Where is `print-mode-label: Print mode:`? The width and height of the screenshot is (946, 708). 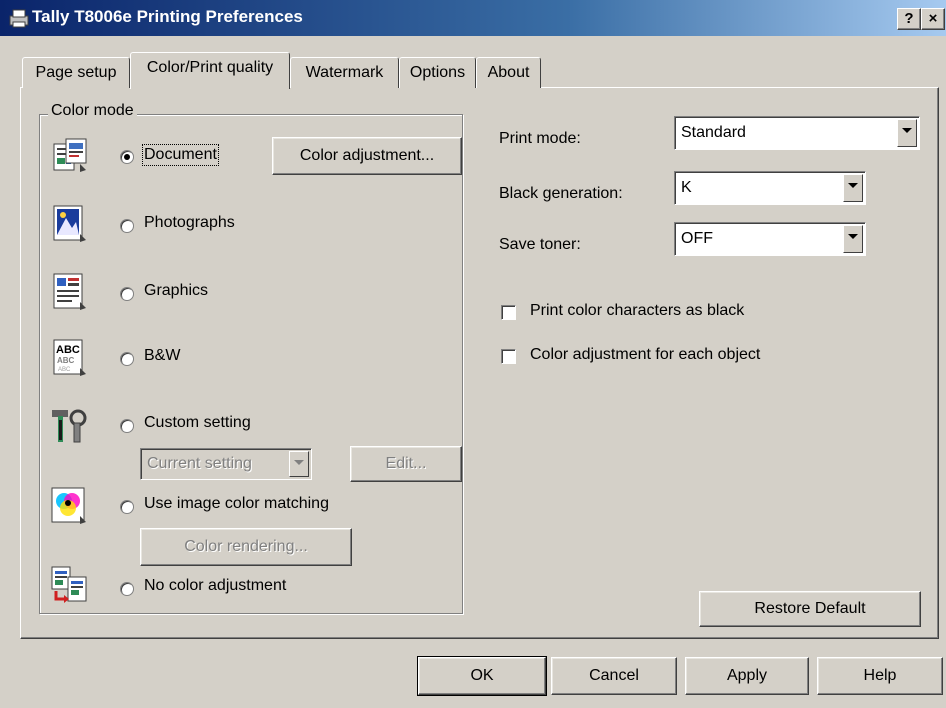 print-mode-label: Print mode: is located at coordinates (540, 138).